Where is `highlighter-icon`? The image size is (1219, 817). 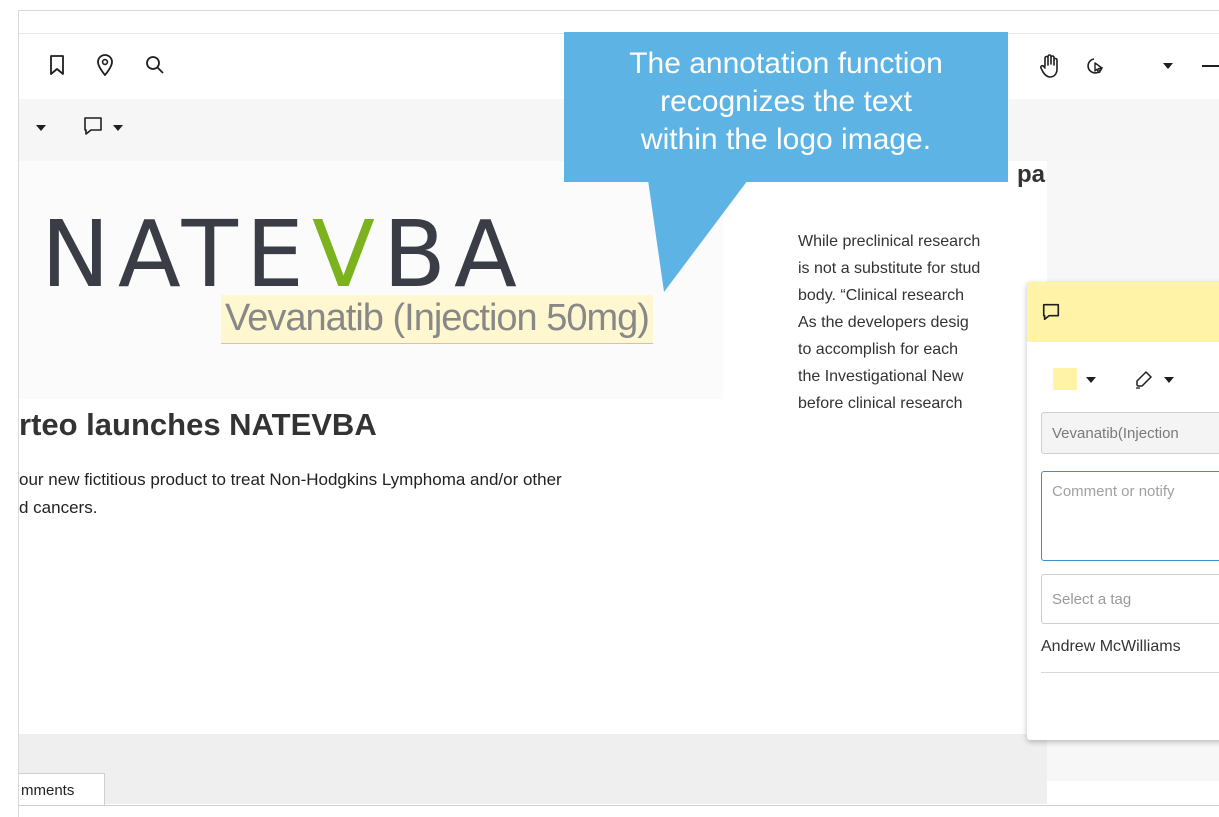
highlighter-icon is located at coordinates (1144, 379).